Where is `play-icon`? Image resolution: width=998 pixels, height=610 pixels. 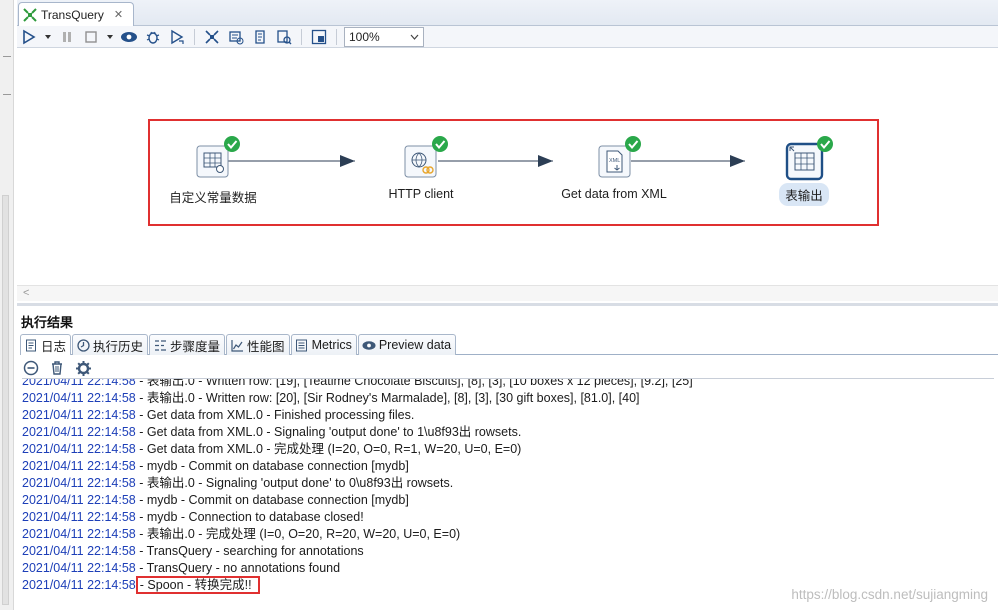 play-icon is located at coordinates (29, 36).